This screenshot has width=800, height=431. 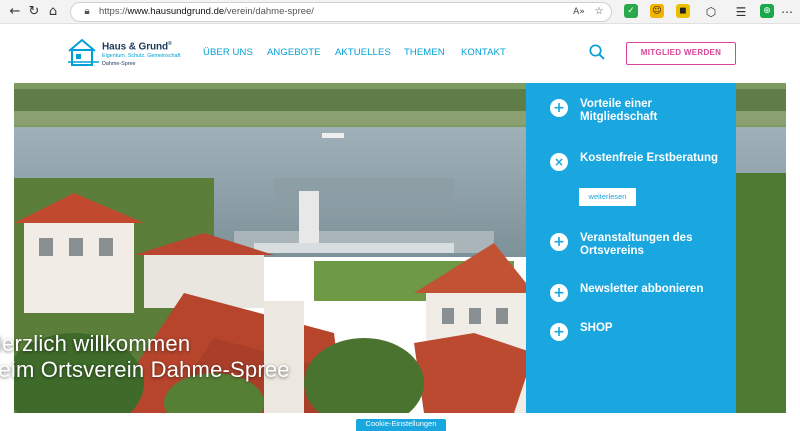 I want to click on collections-icon: ☰, so click(x=741, y=12).